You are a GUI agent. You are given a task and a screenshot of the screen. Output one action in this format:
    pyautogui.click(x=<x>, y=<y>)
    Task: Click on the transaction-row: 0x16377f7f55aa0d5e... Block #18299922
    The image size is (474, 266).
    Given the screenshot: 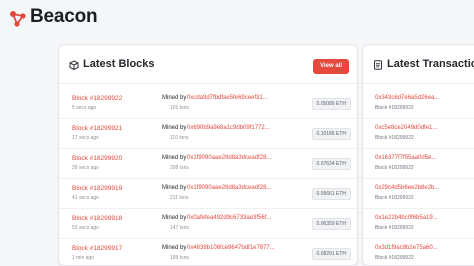 What is the action you would take?
    pyautogui.click(x=418, y=164)
    